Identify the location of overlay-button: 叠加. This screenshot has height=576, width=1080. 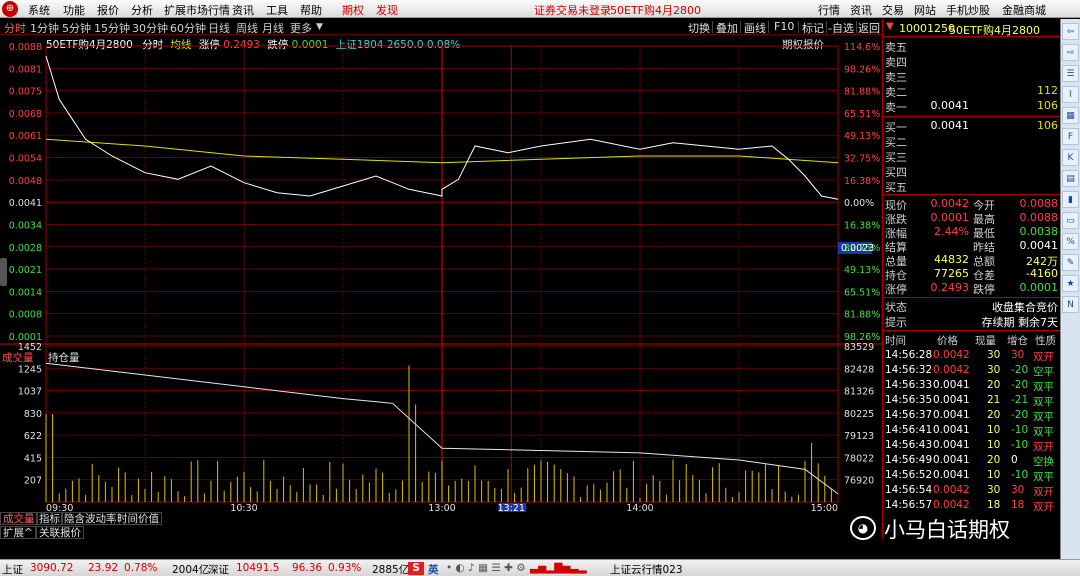
(727, 27).